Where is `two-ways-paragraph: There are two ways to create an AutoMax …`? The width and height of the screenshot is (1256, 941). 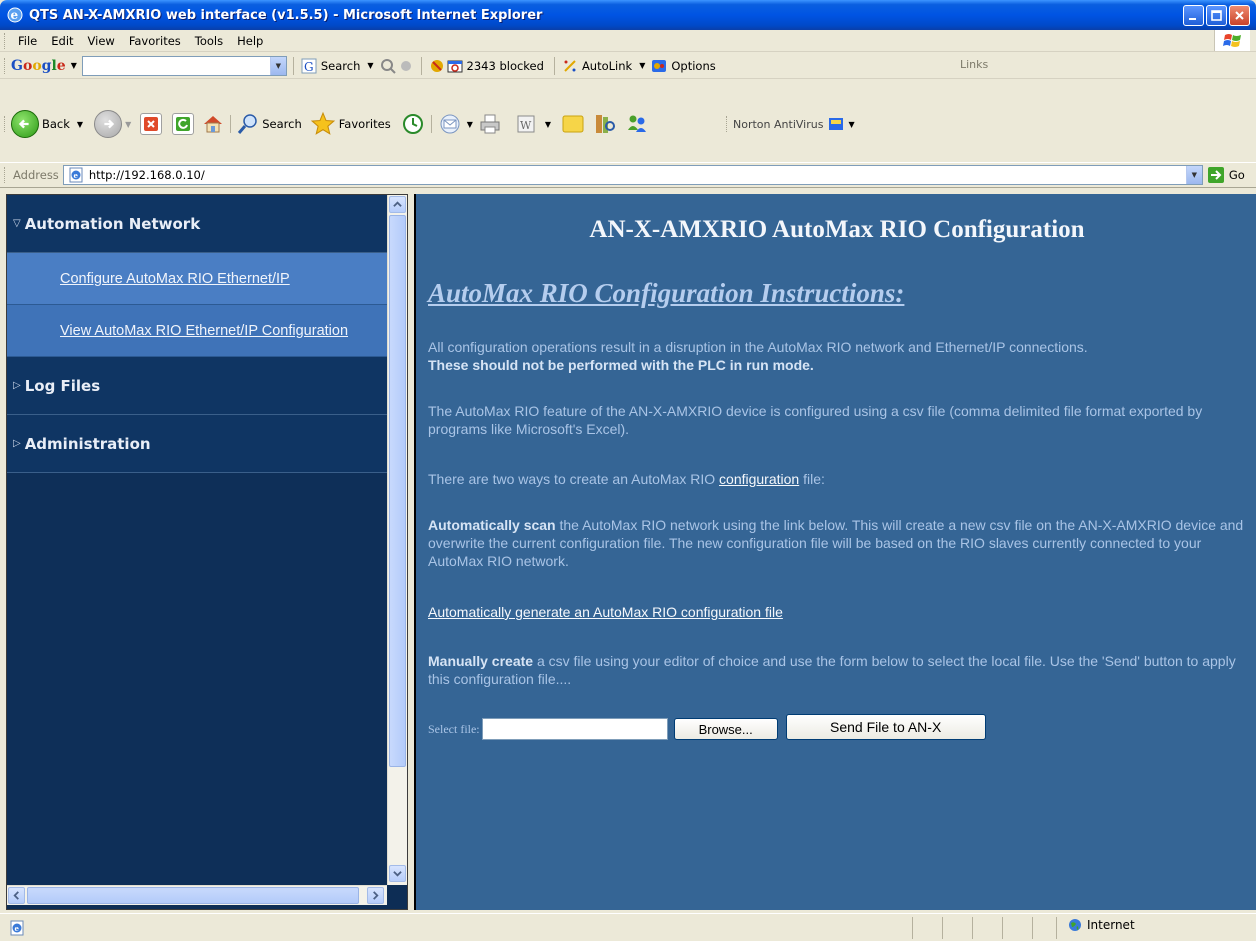 two-ways-paragraph: There are two ways to create an AutoMax … is located at coordinates (626, 479).